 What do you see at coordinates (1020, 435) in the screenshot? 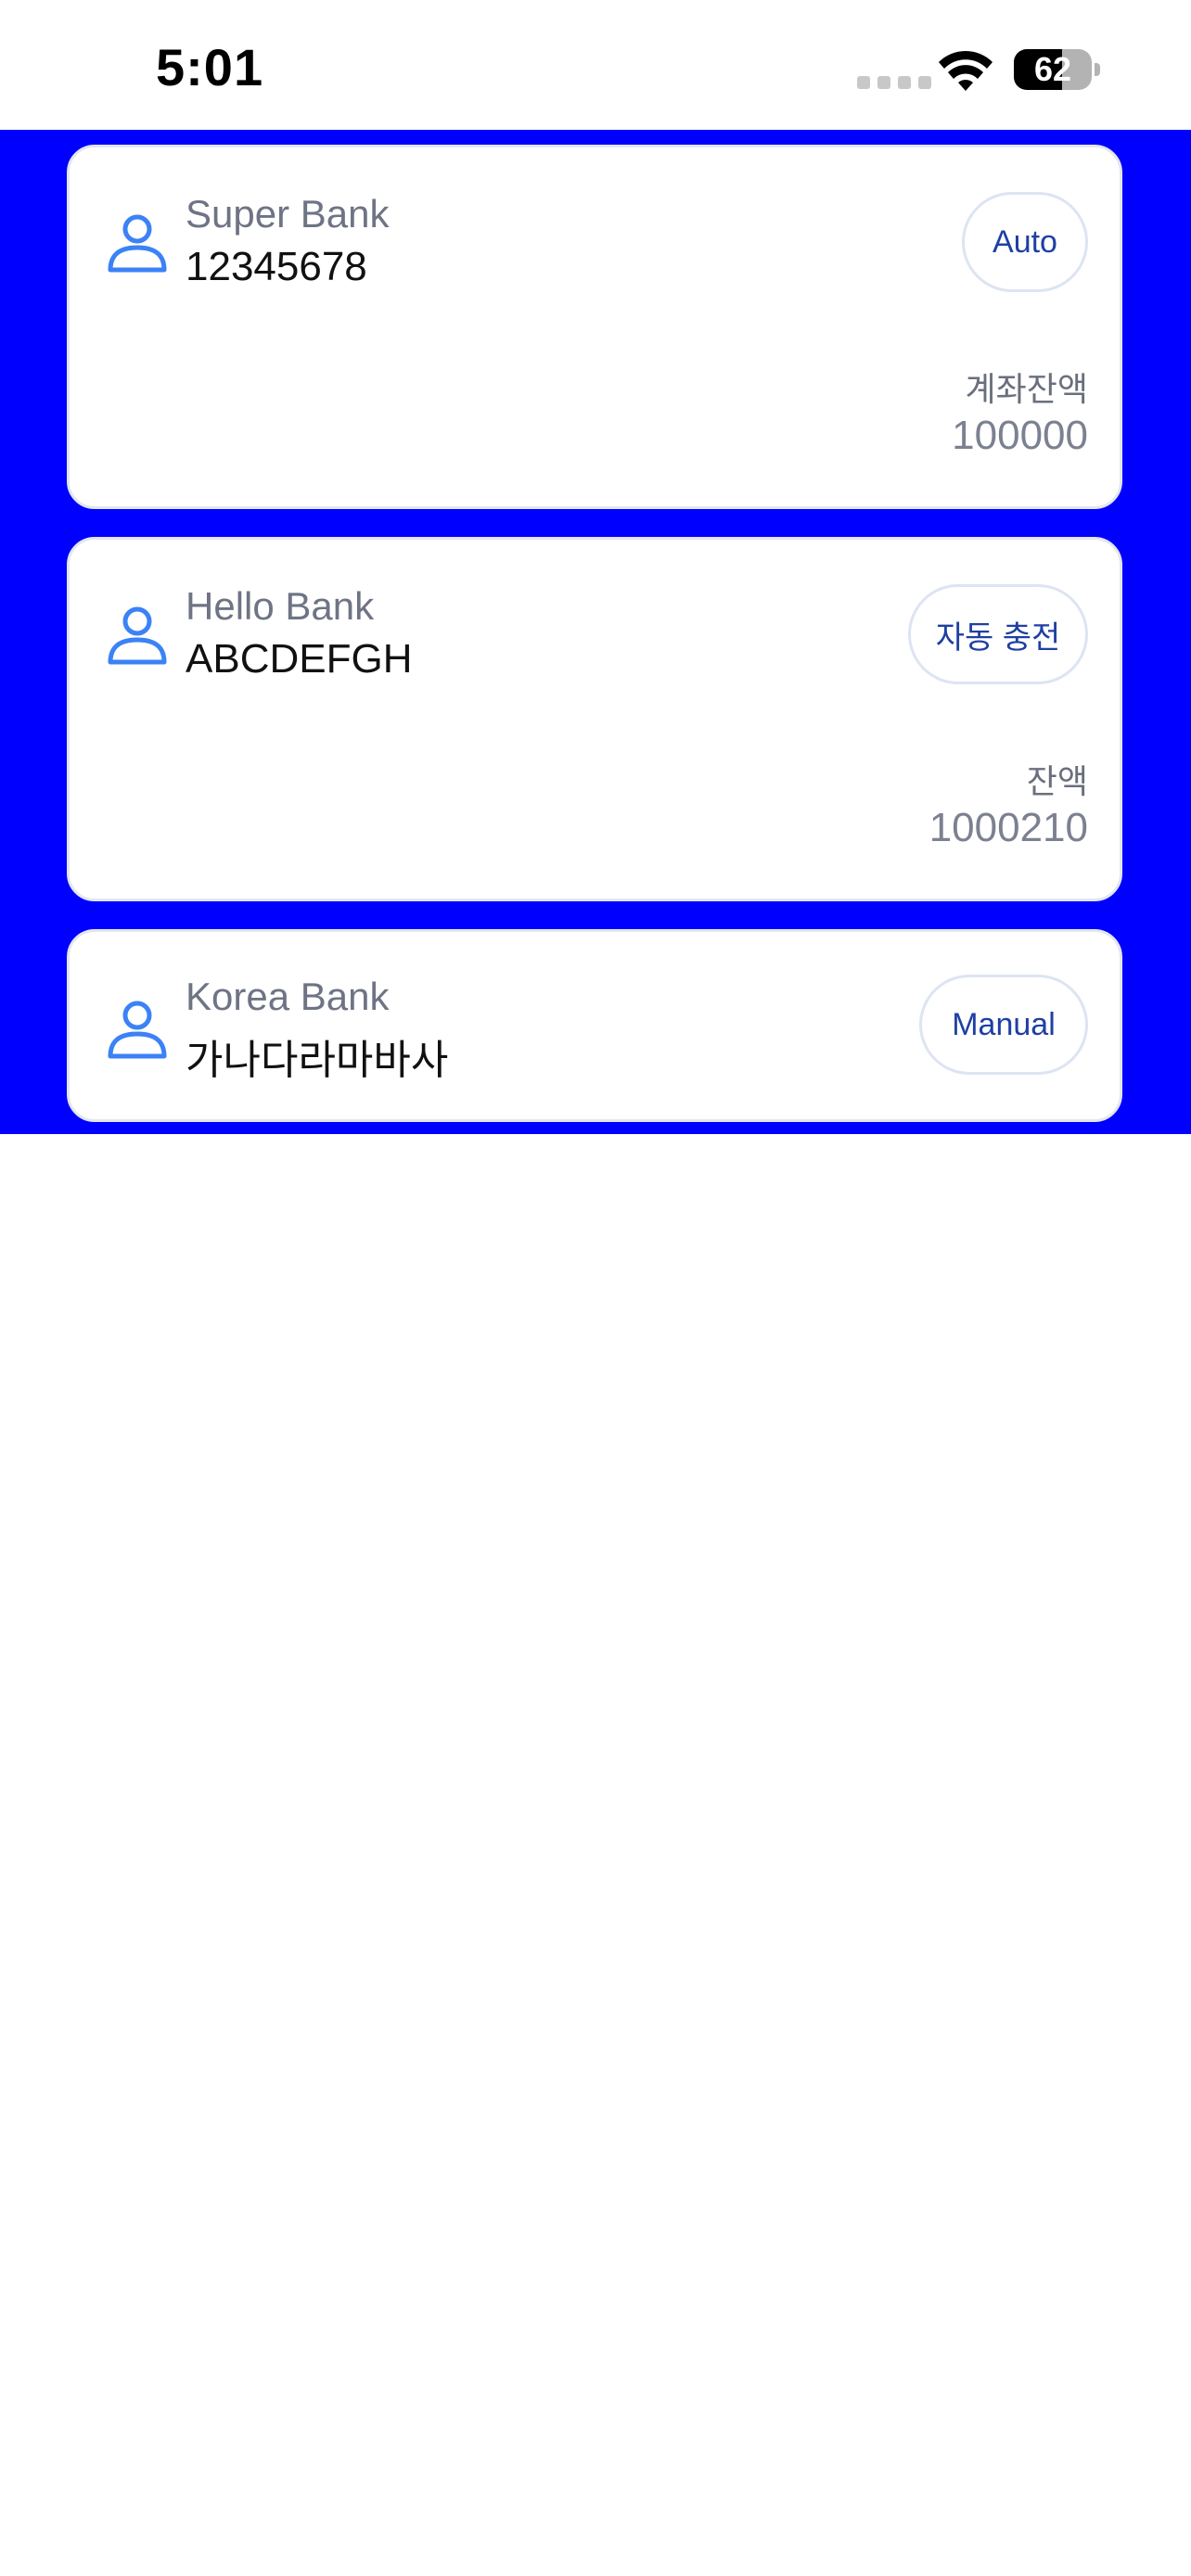
I see `balance-value: 100000` at bounding box center [1020, 435].